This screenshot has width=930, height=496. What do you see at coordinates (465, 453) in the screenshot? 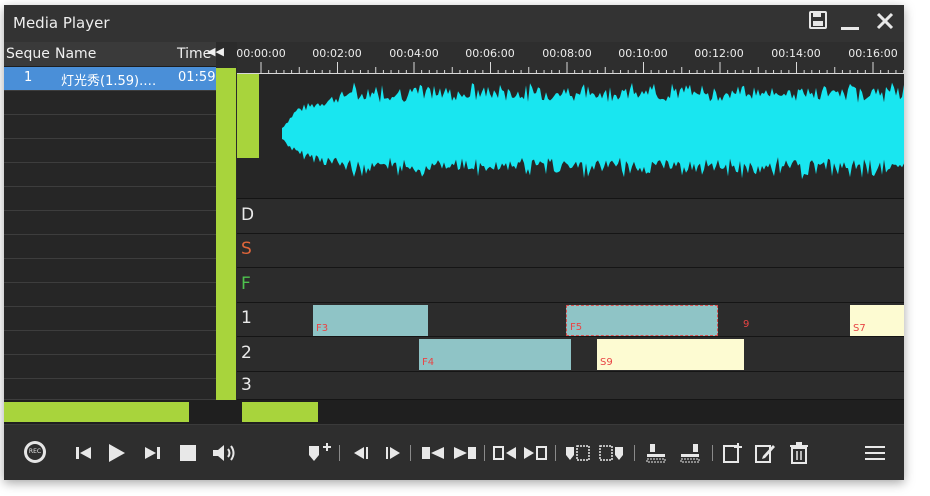
I see `jump-end-icon` at bounding box center [465, 453].